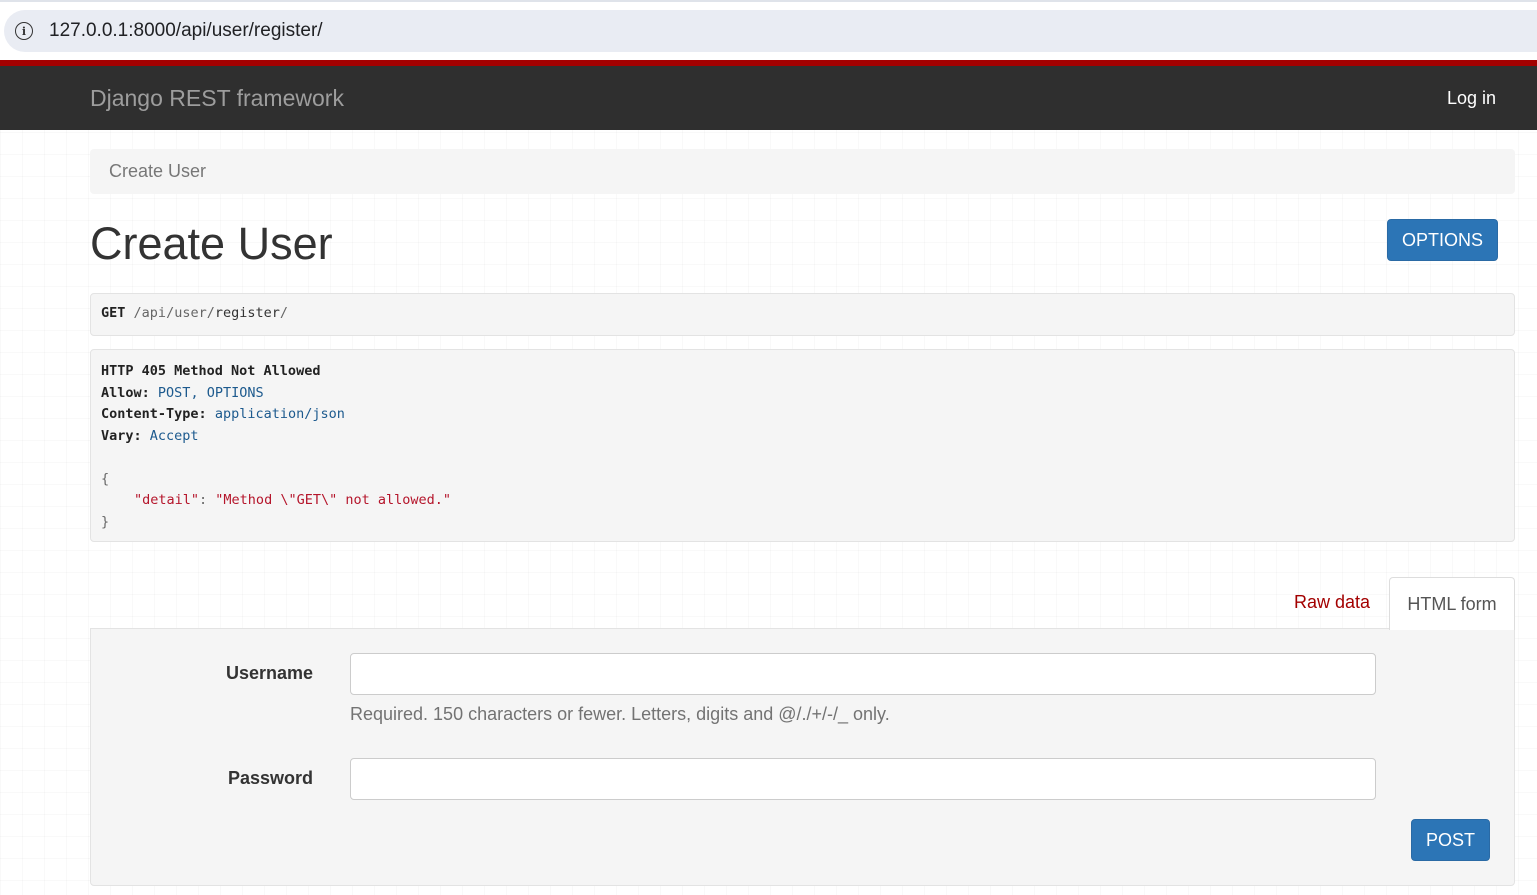  What do you see at coordinates (174, 392) in the screenshot?
I see `header-value: POST` at bounding box center [174, 392].